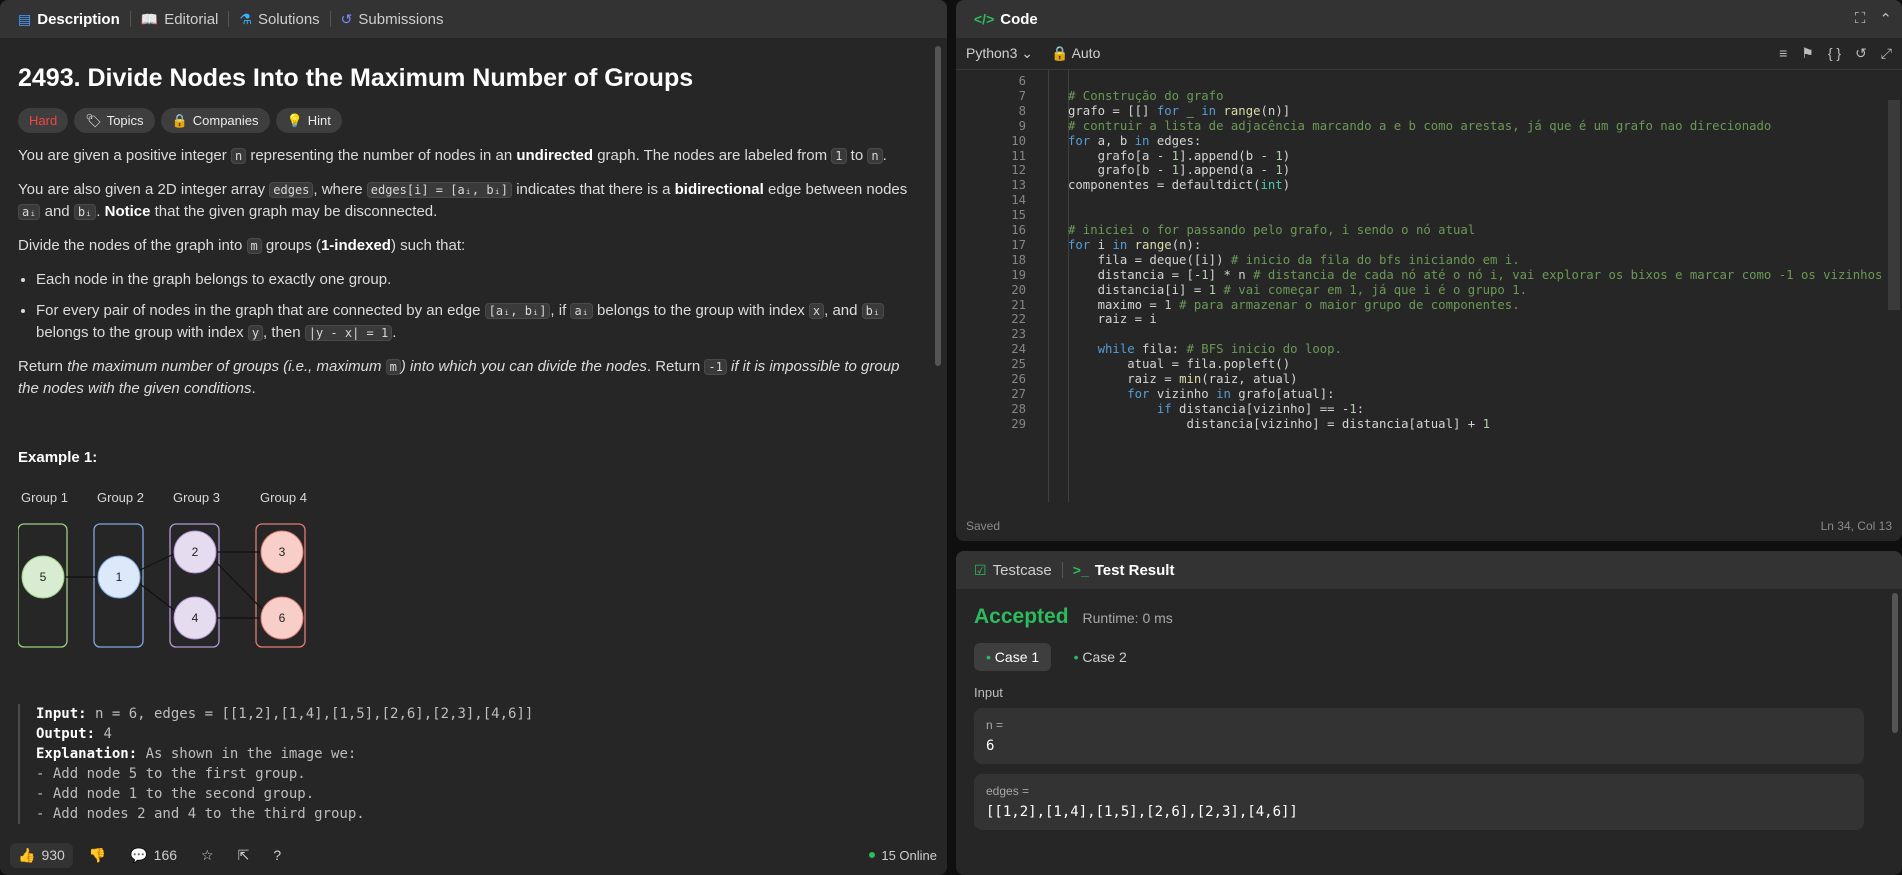  Describe the element at coordinates (308, 120) in the screenshot. I see `hint-tag: 💡 Hint` at that location.